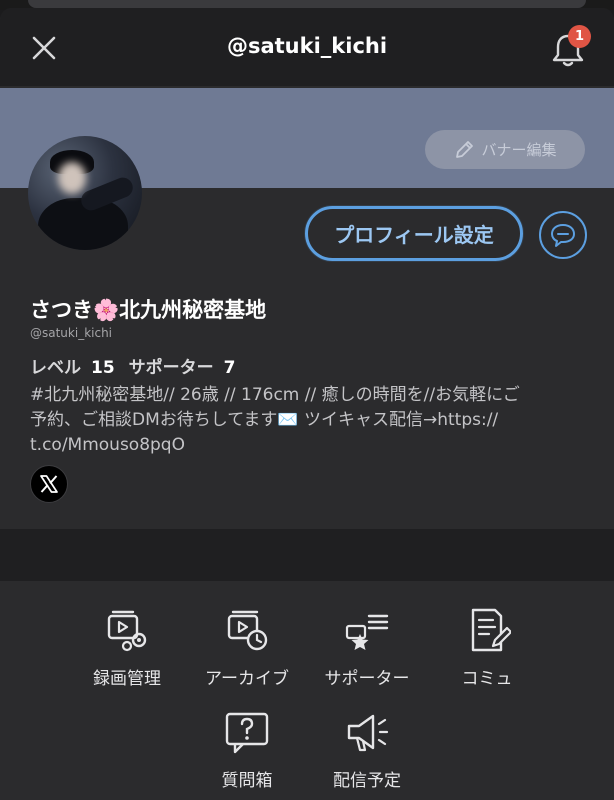 This screenshot has width=614, height=800. I want to click on menu-broadcast-schedule: 配信予定, so click(367, 754).